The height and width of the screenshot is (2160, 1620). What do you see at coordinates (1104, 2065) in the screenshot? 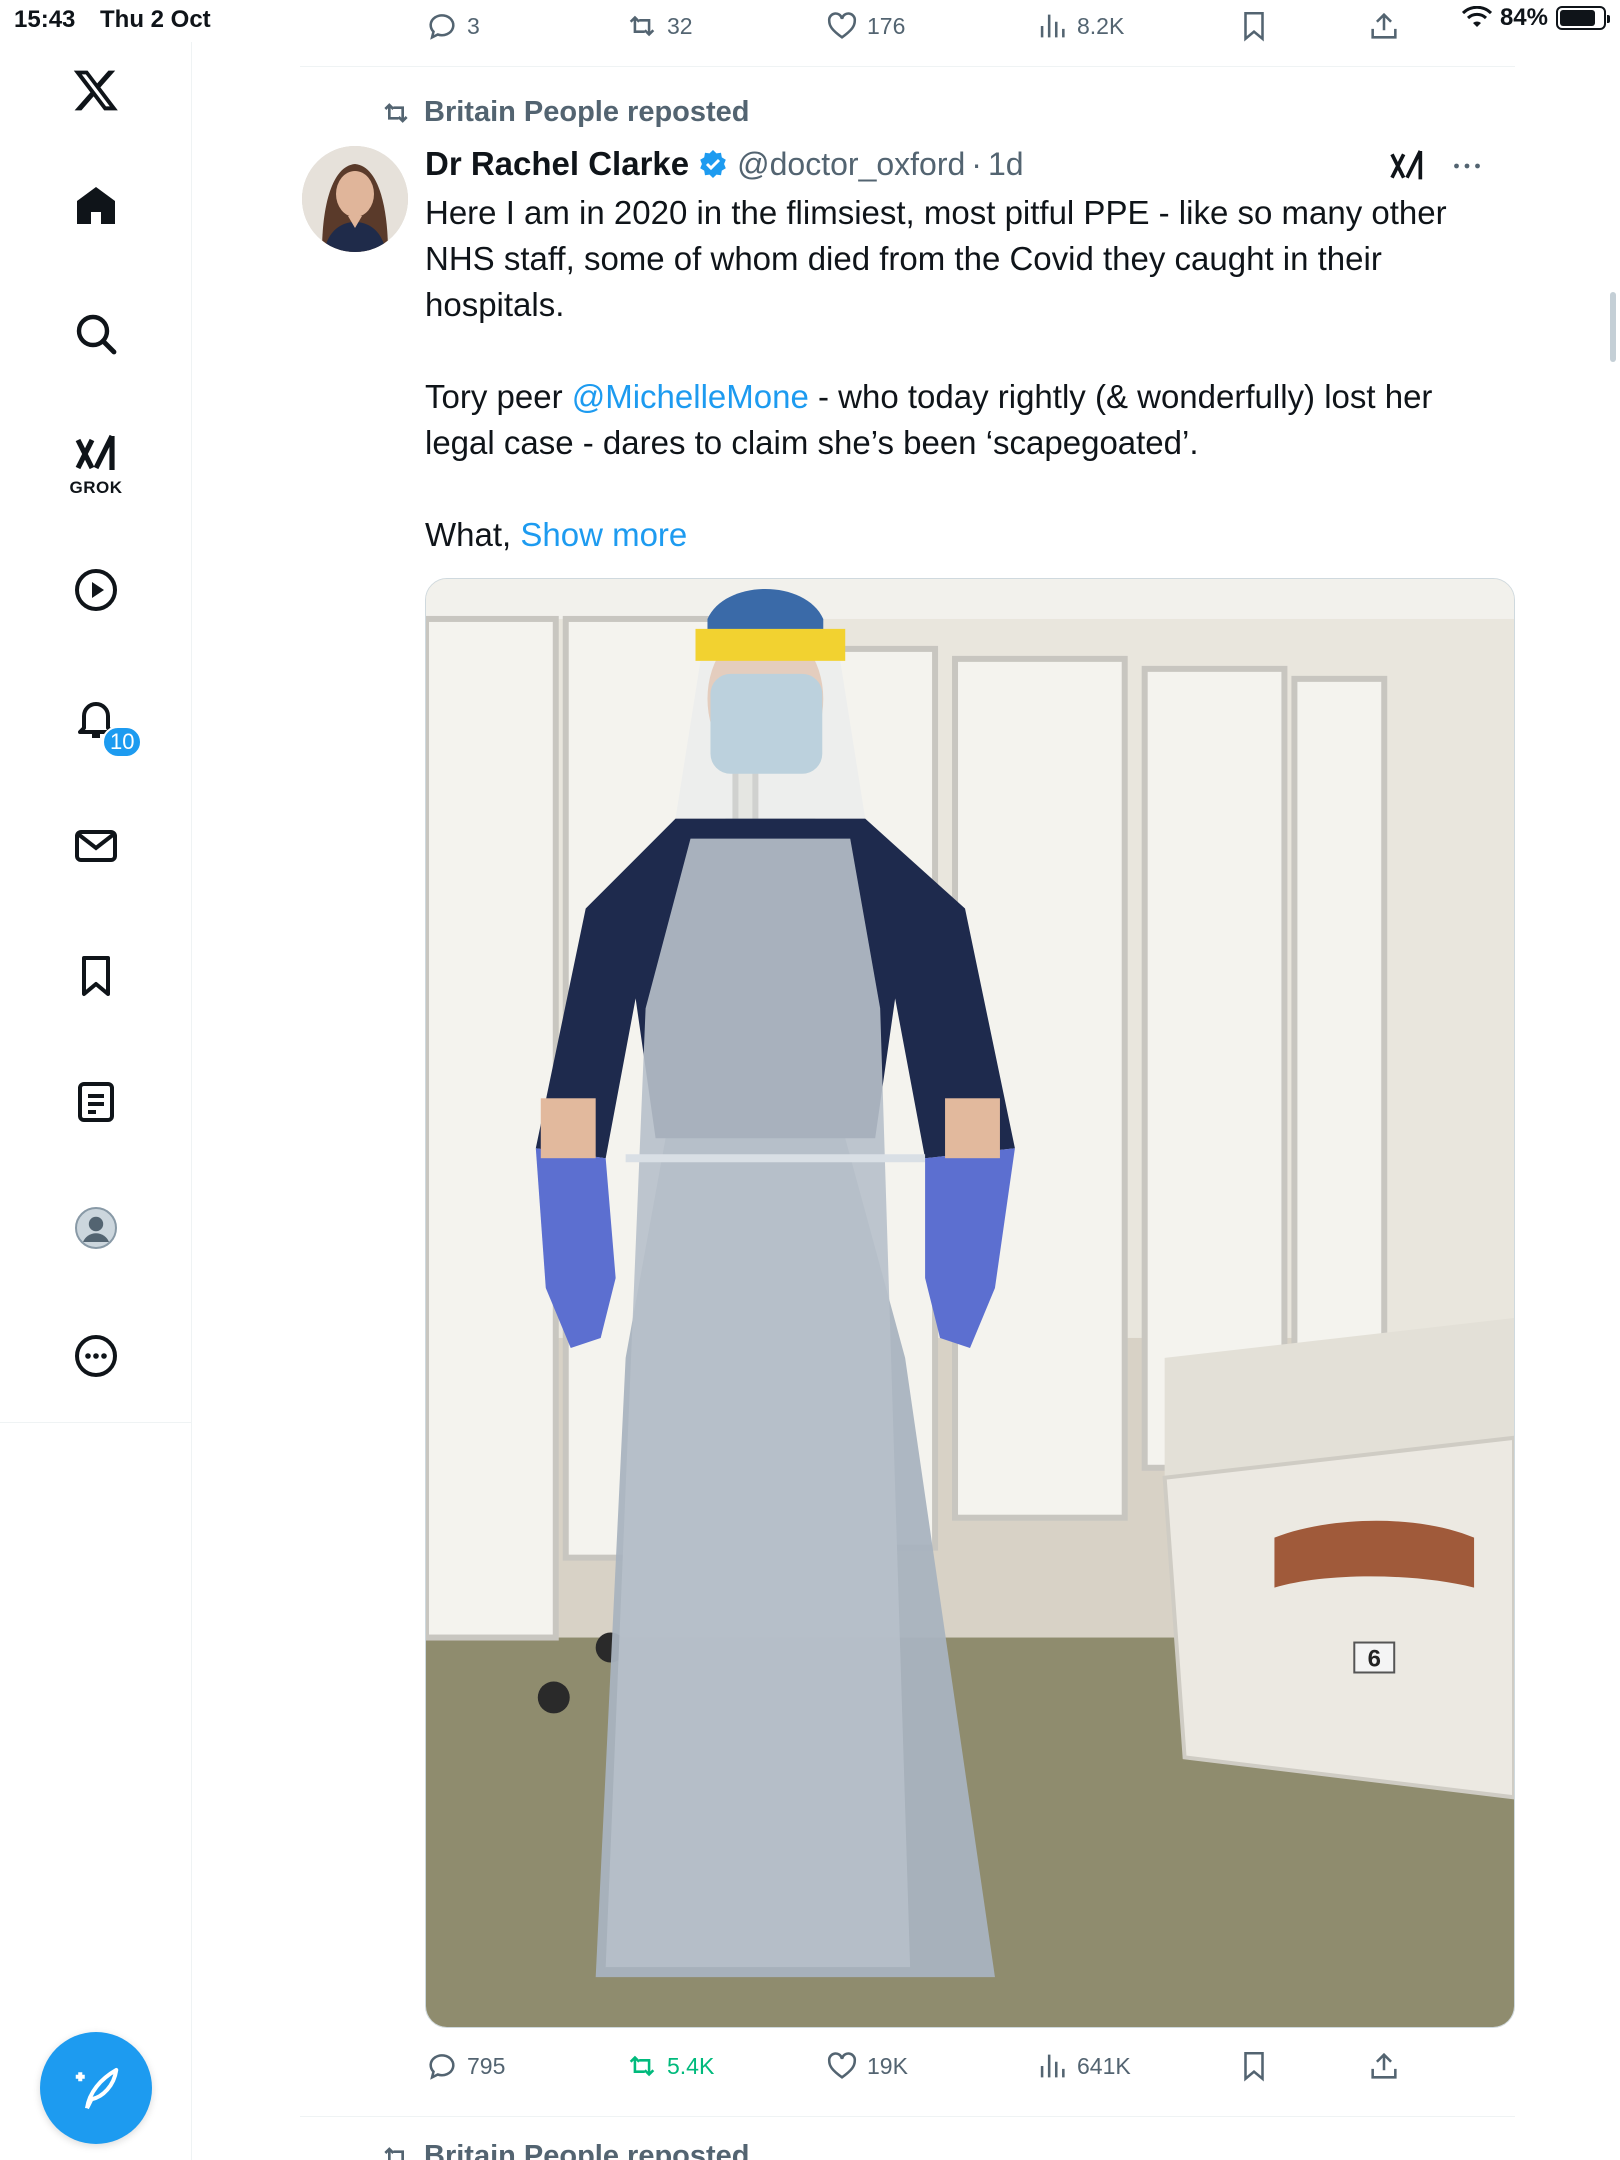
I see `views-count: 641K` at bounding box center [1104, 2065].